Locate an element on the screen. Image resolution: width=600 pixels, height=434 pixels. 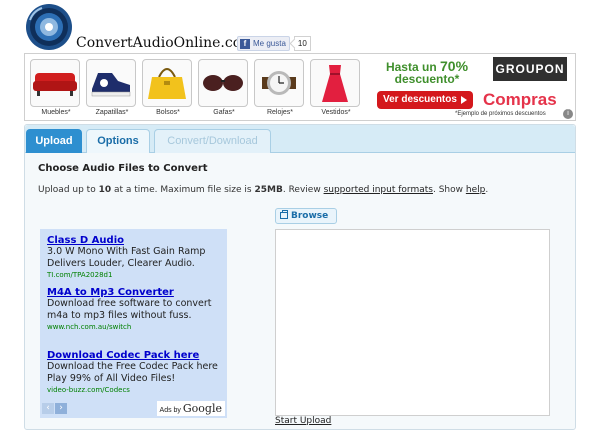
promo-line-2: descuento* is located at coordinates (427, 79).